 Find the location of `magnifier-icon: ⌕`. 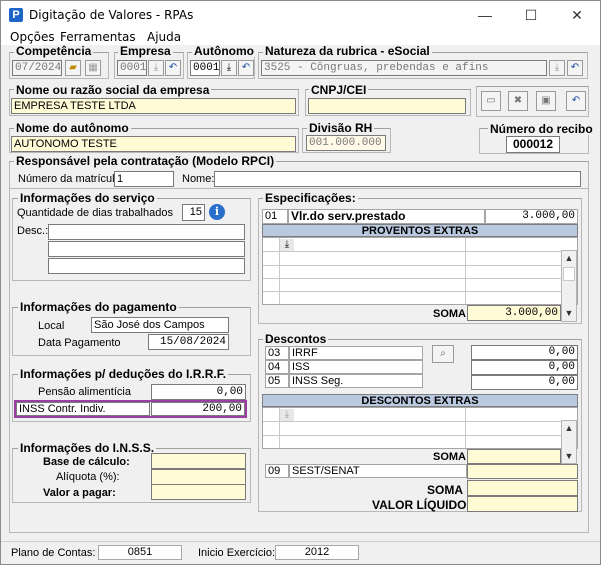

magnifier-icon: ⌕ is located at coordinates (443, 354).